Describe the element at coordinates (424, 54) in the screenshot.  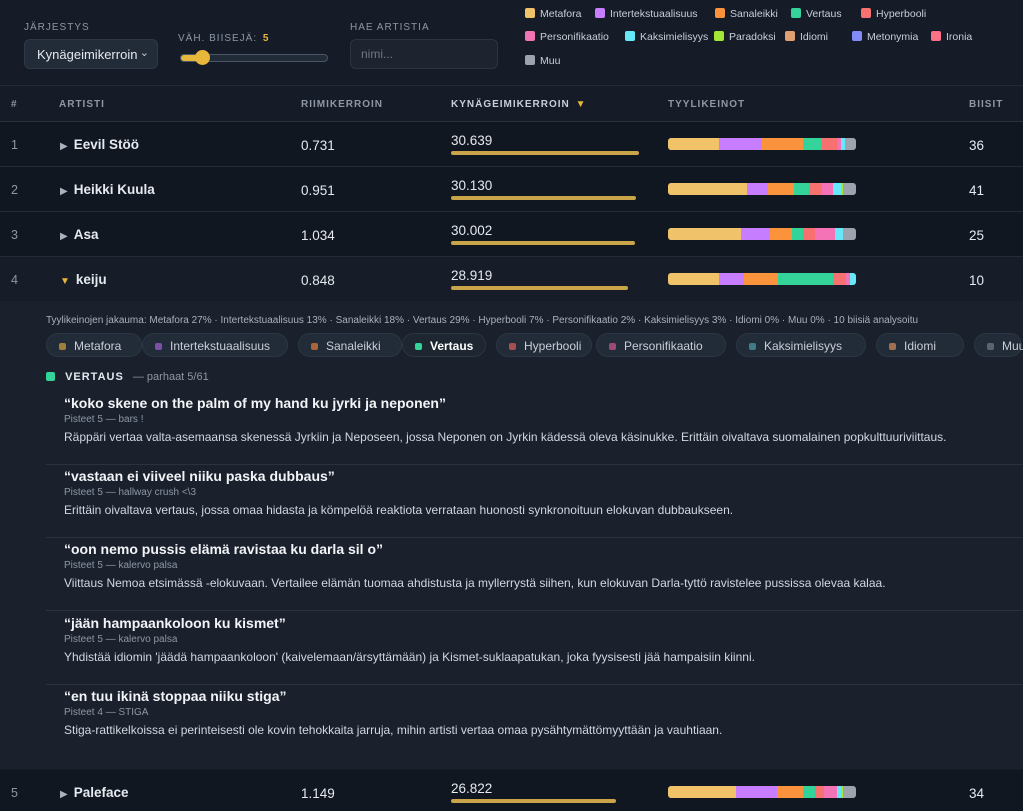
I see `search-input` at that location.